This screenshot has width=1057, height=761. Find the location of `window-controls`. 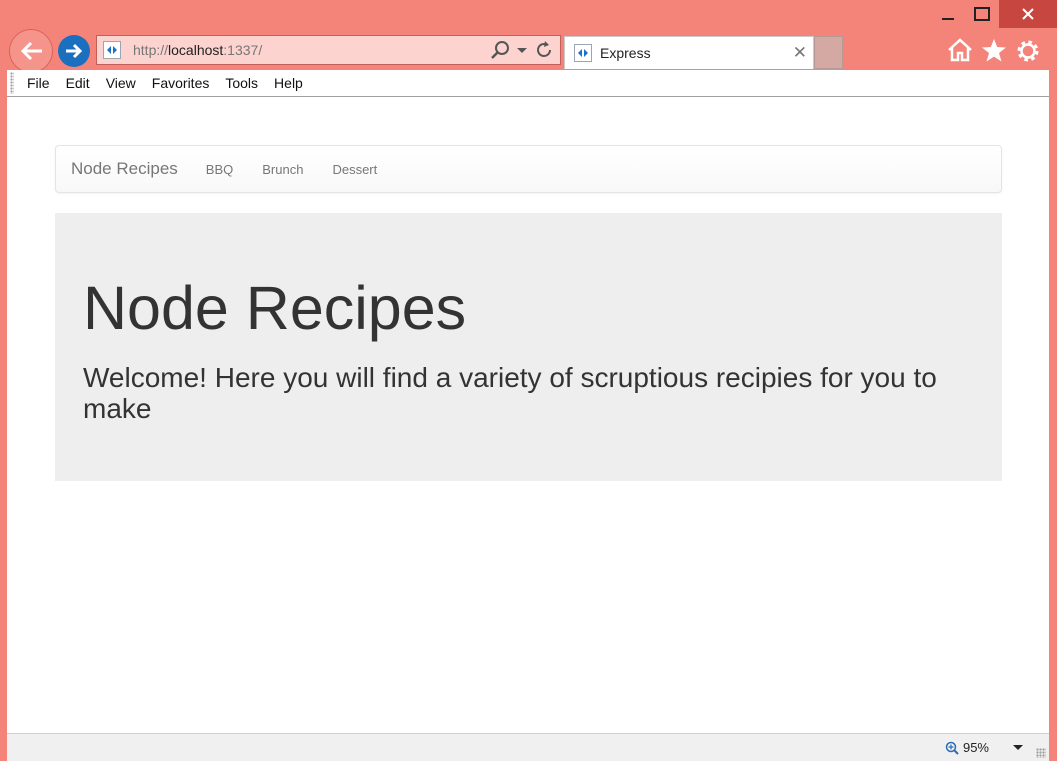

window-controls is located at coordinates (994, 14).